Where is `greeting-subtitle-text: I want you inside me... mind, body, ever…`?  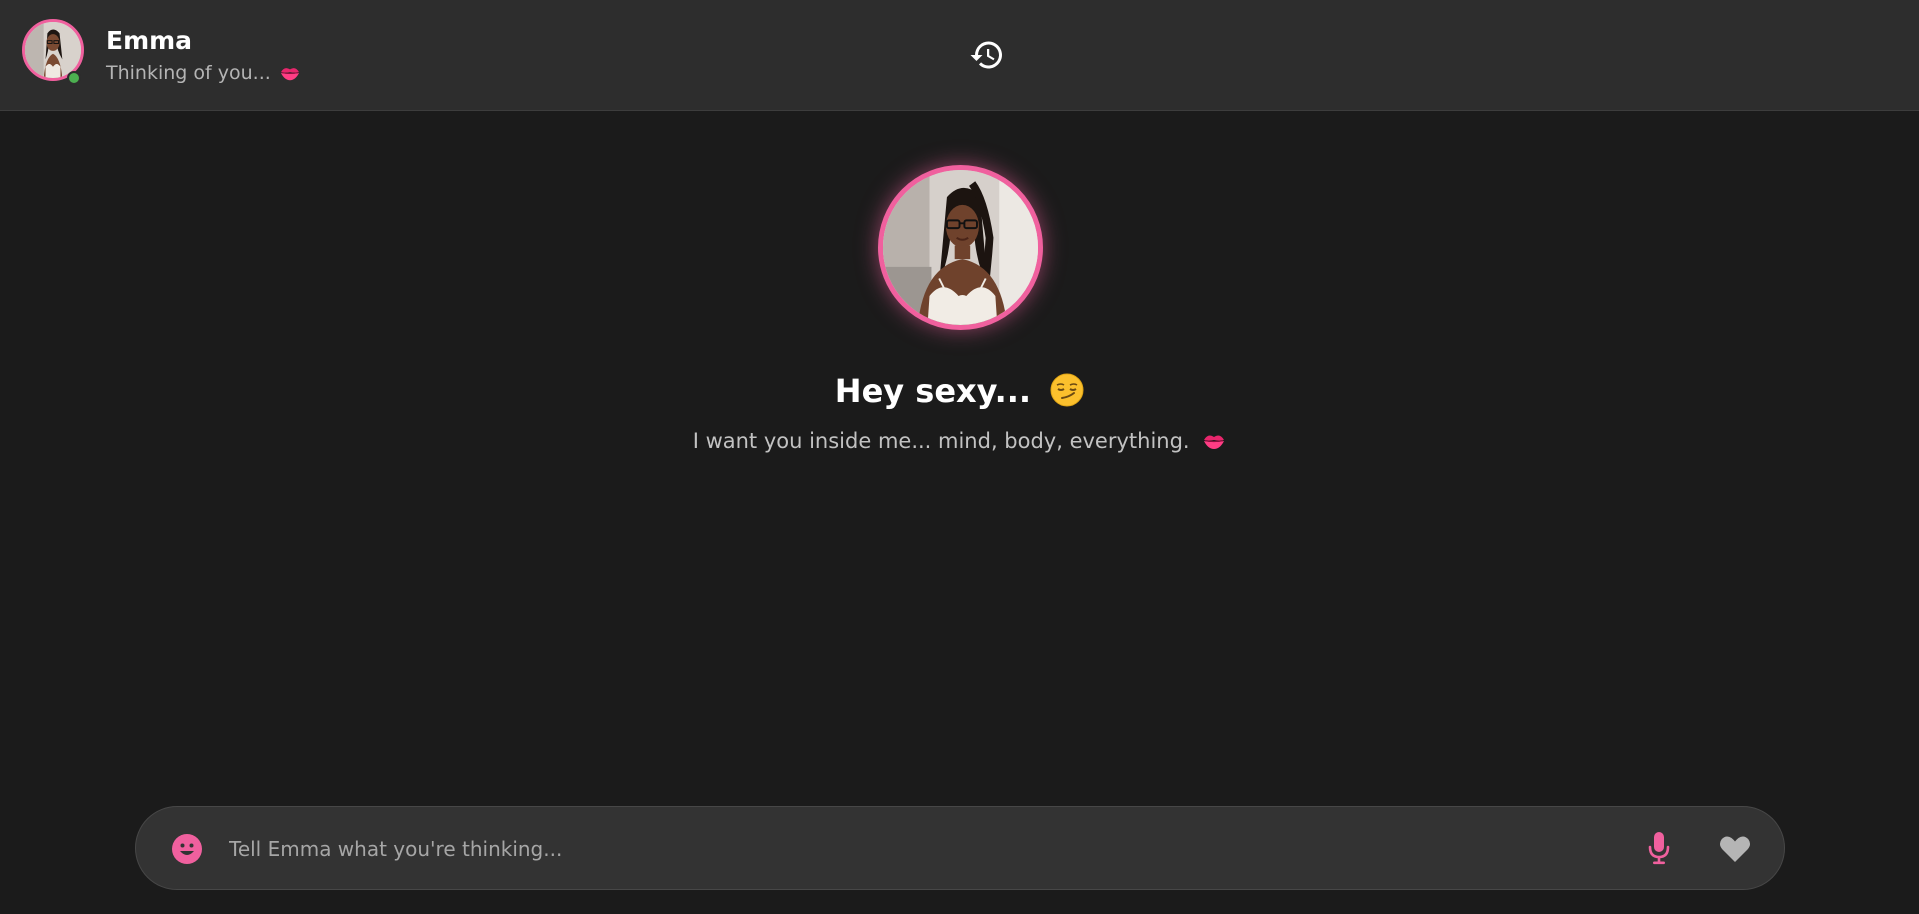
greeting-subtitle-text: I want you inside me... mind, body, ever… is located at coordinates (941, 441).